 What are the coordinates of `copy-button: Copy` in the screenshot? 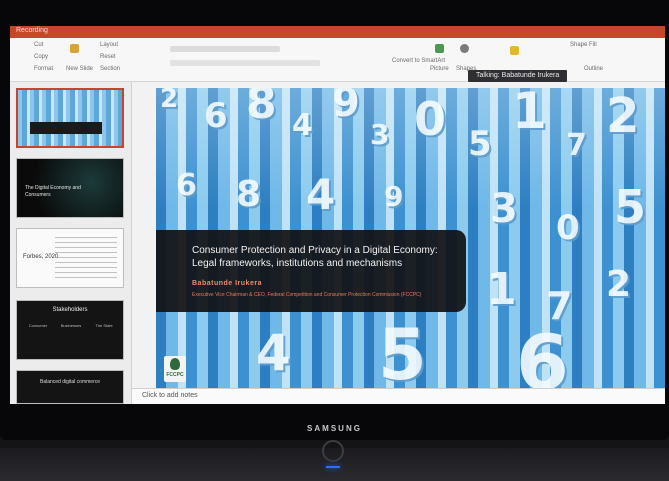 It's located at (41, 57).